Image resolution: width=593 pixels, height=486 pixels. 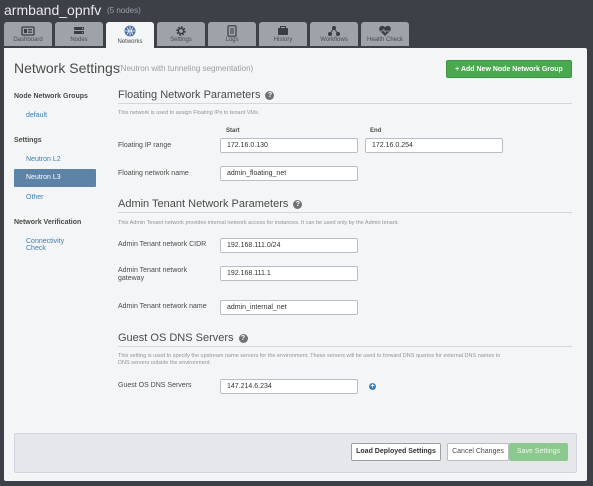 I want to click on add-node-network-group-button: + Add New Node Network Group, so click(x=509, y=69).